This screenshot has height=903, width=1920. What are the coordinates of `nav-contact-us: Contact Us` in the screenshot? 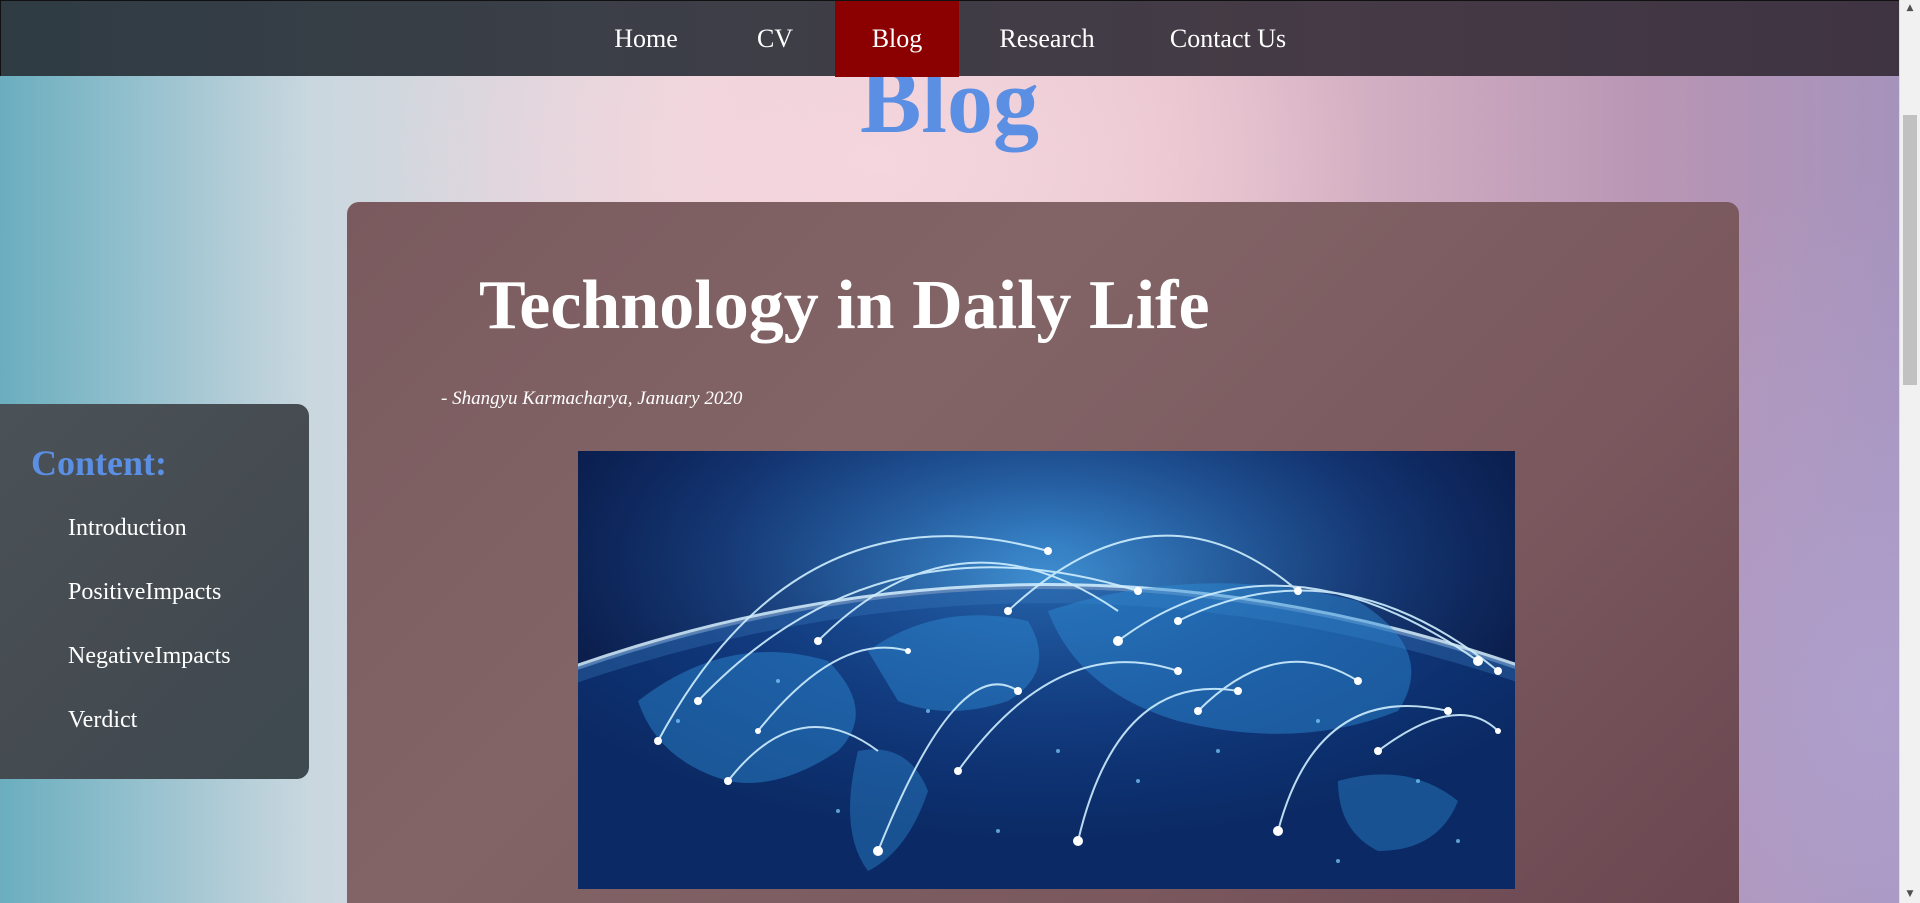 It's located at (1228, 39).